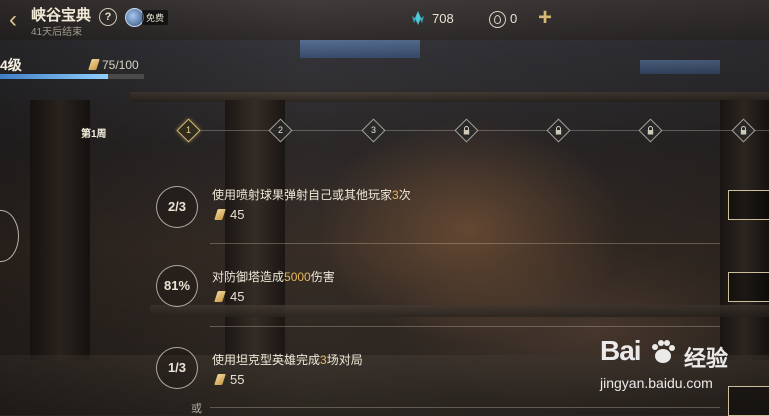 The image size is (769, 416). Describe the element at coordinates (311, 195) in the screenshot. I see `task-description: 使用喷射球果弹射自己或其他玩家3次` at that location.